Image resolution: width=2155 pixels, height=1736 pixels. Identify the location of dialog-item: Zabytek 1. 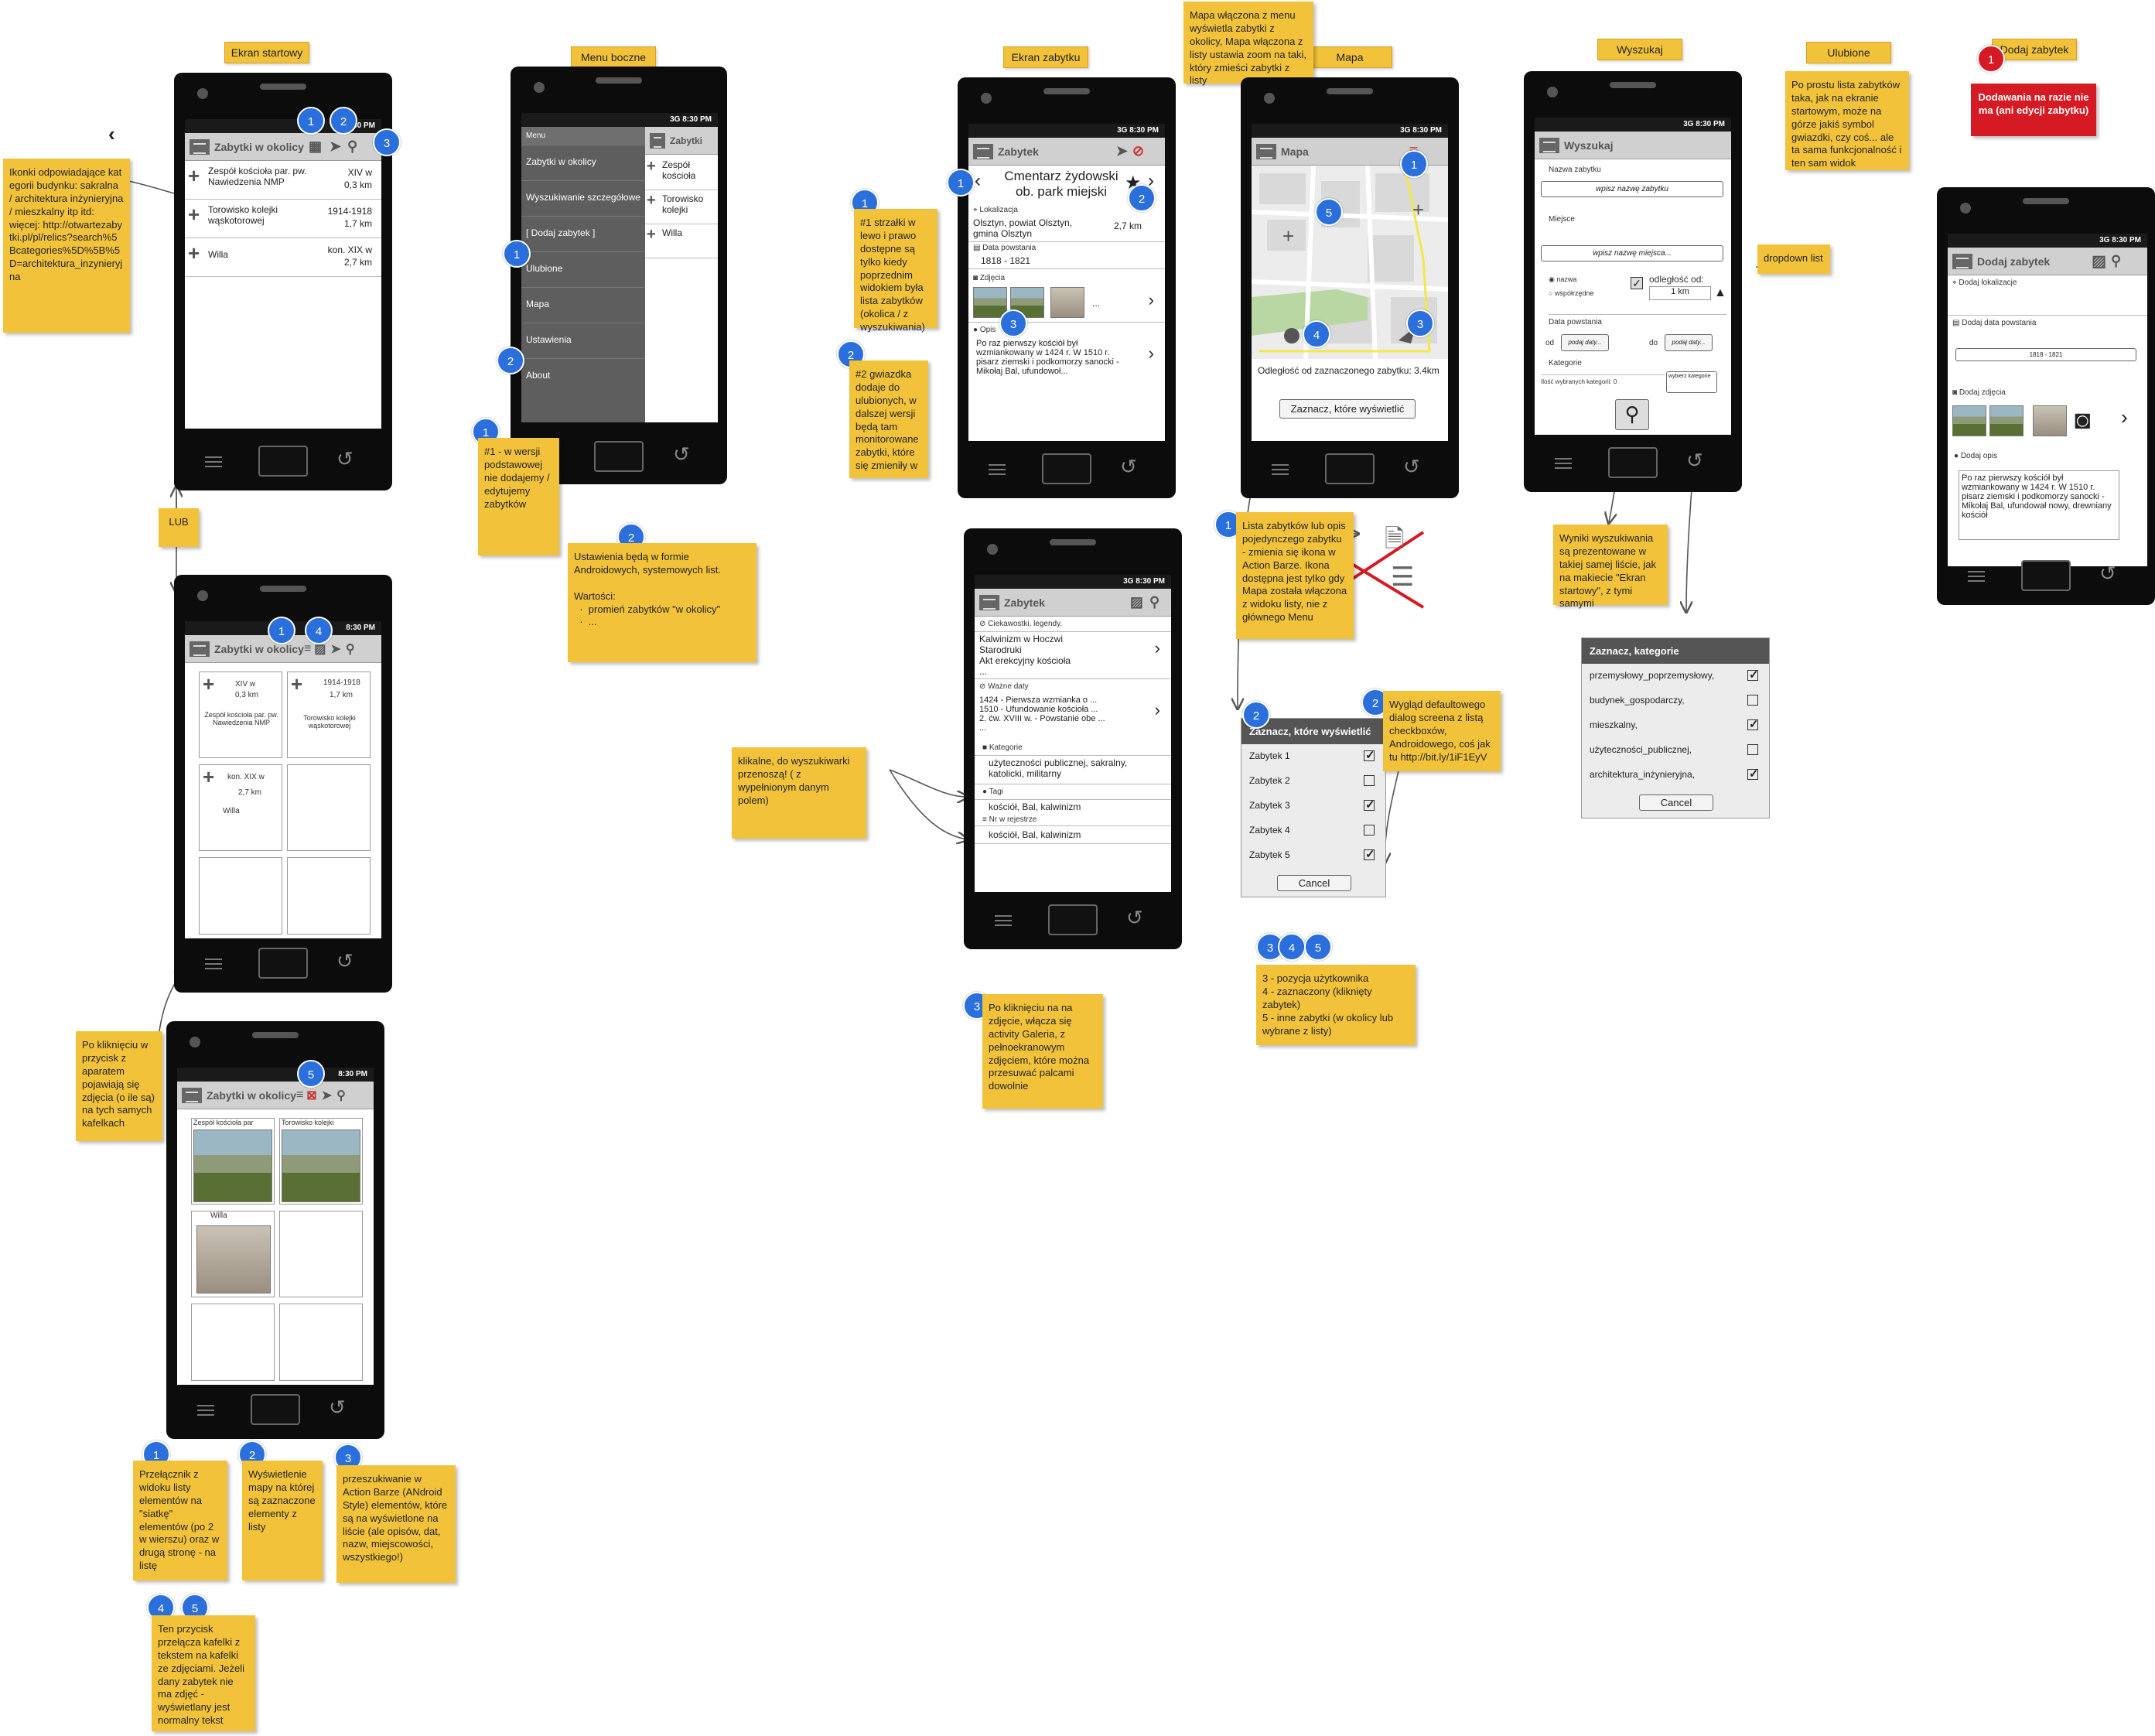
(1313, 756).